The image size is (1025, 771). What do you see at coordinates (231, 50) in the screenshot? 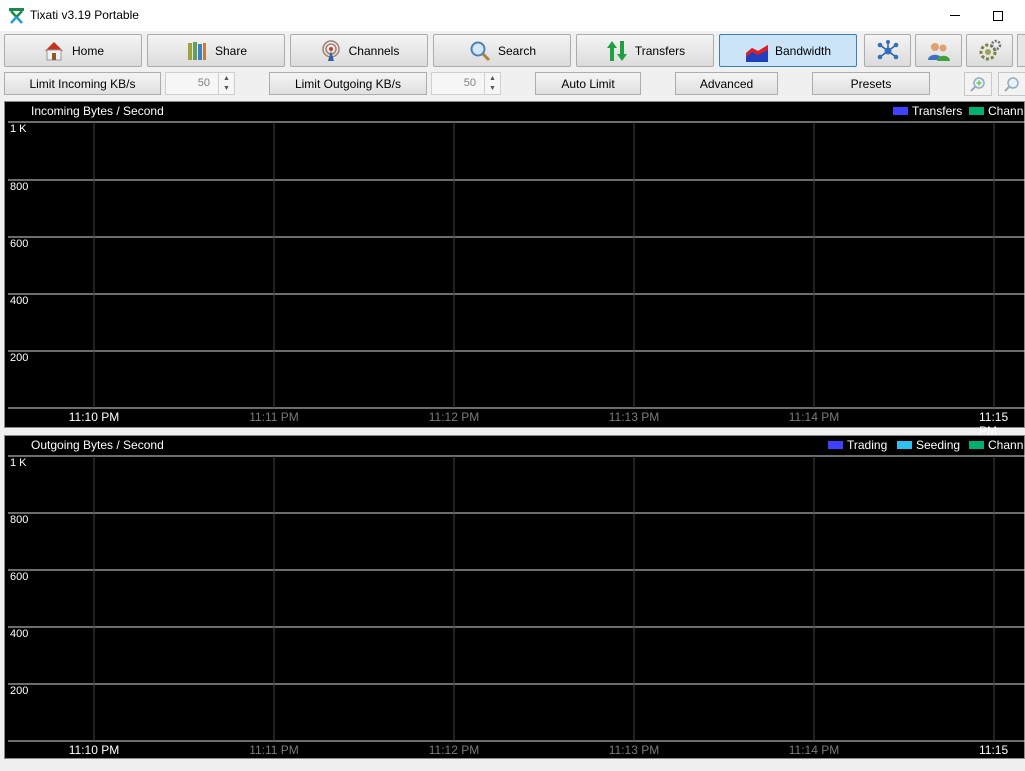
I see `share-label: Share` at bounding box center [231, 50].